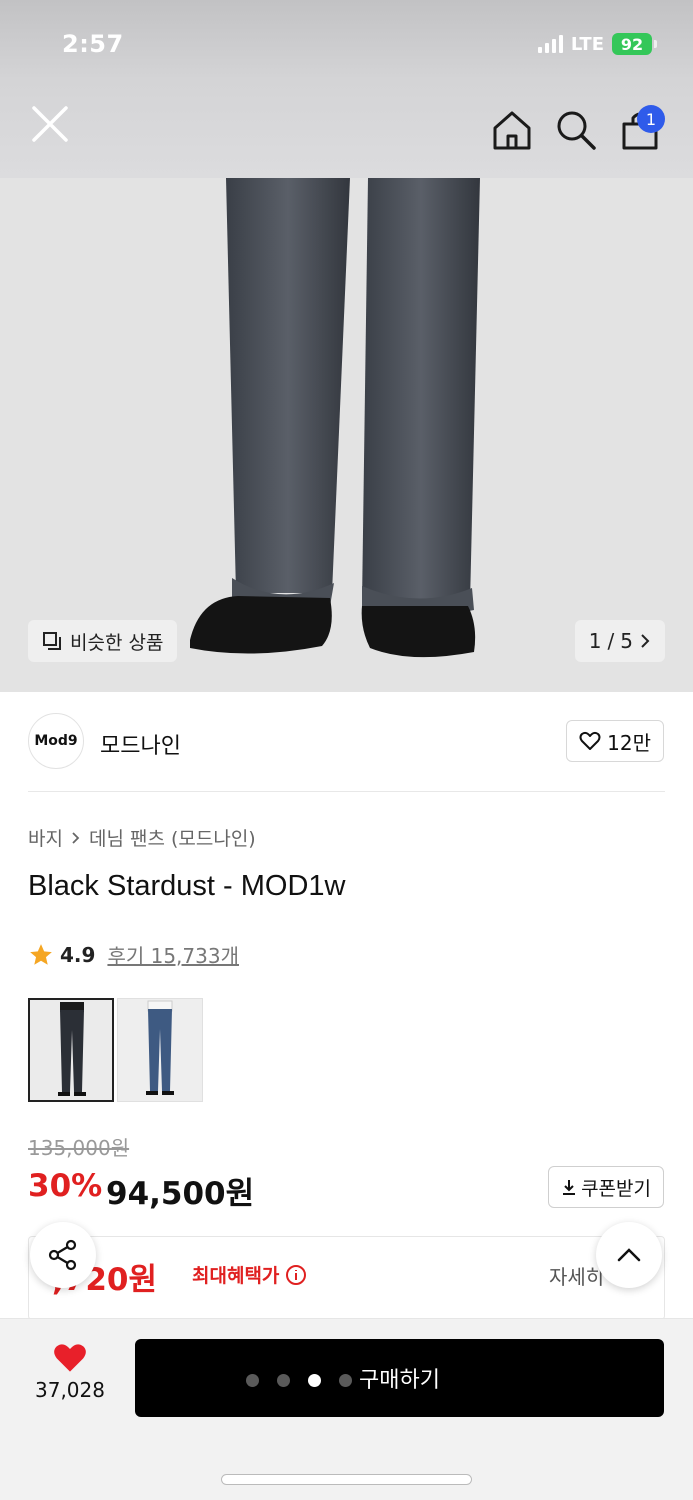 The image size is (693, 1500). I want to click on similar-products-label: 비슷한 상품, so click(117, 642).